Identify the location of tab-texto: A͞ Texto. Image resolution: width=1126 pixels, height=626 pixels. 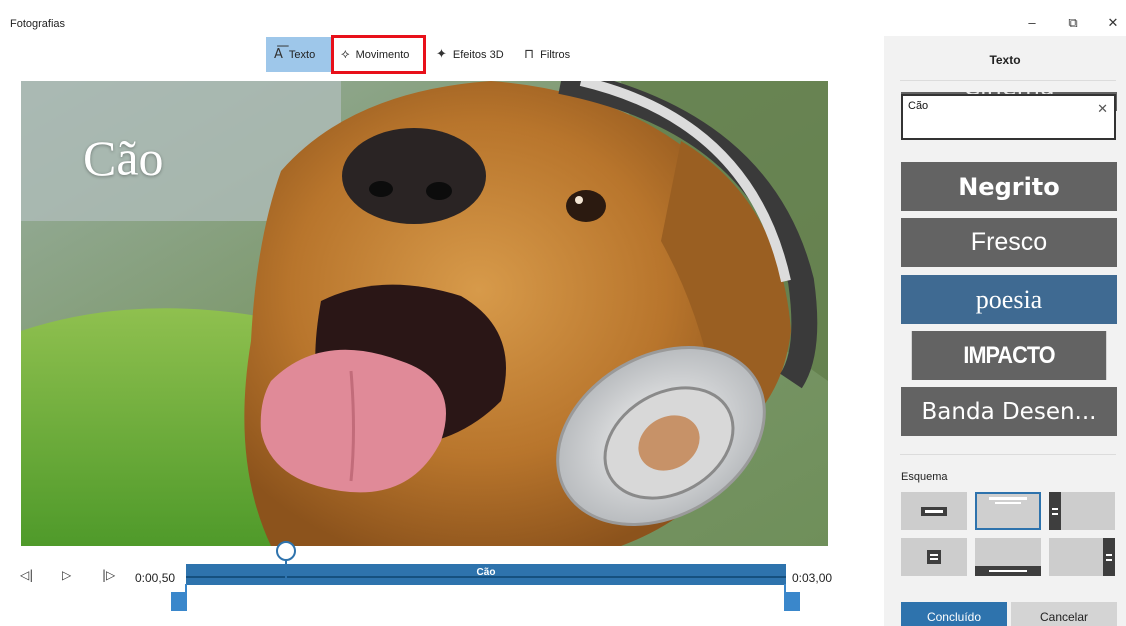
(298, 54).